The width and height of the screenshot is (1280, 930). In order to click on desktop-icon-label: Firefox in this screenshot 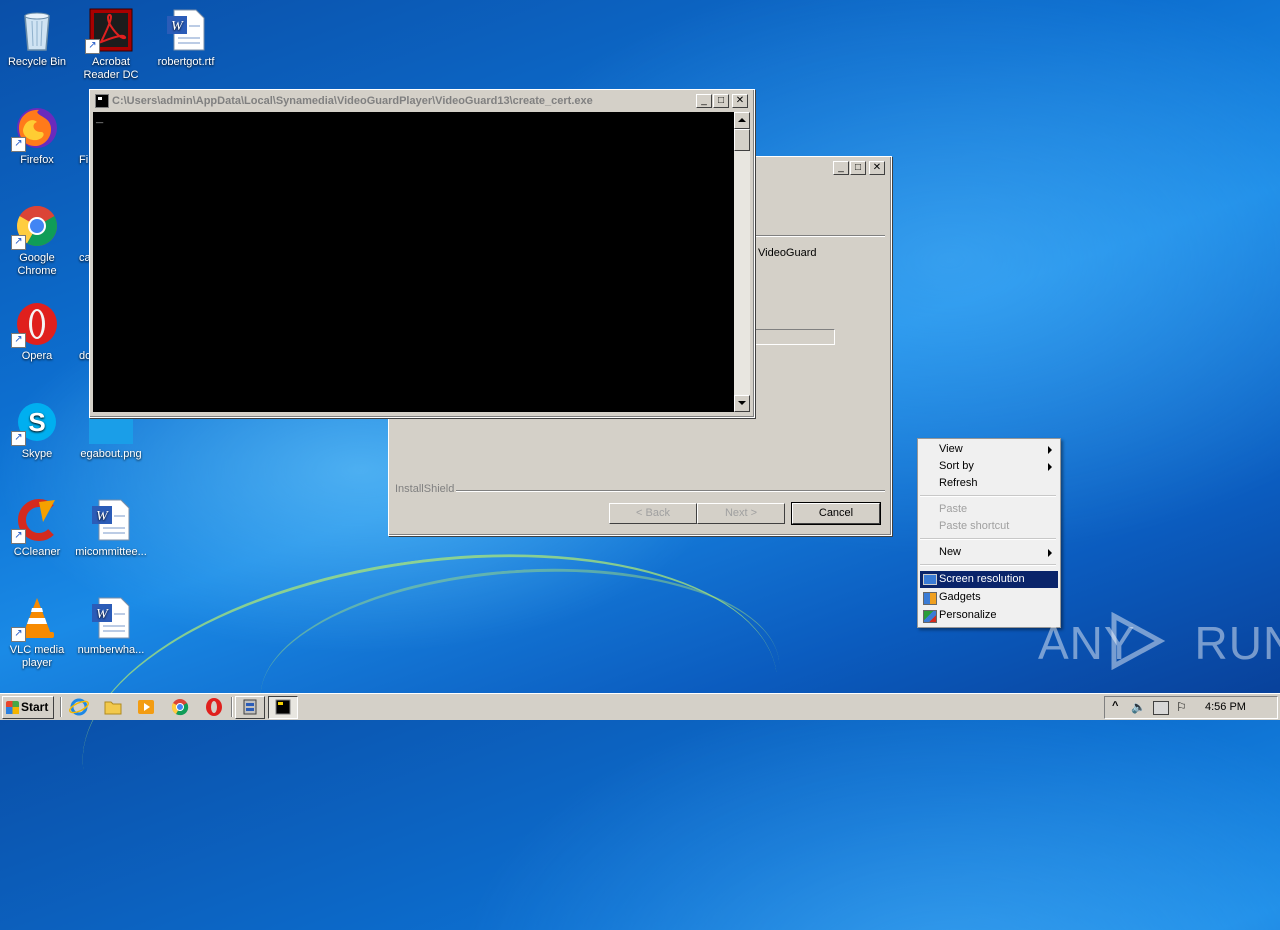, I will do `click(37, 160)`.